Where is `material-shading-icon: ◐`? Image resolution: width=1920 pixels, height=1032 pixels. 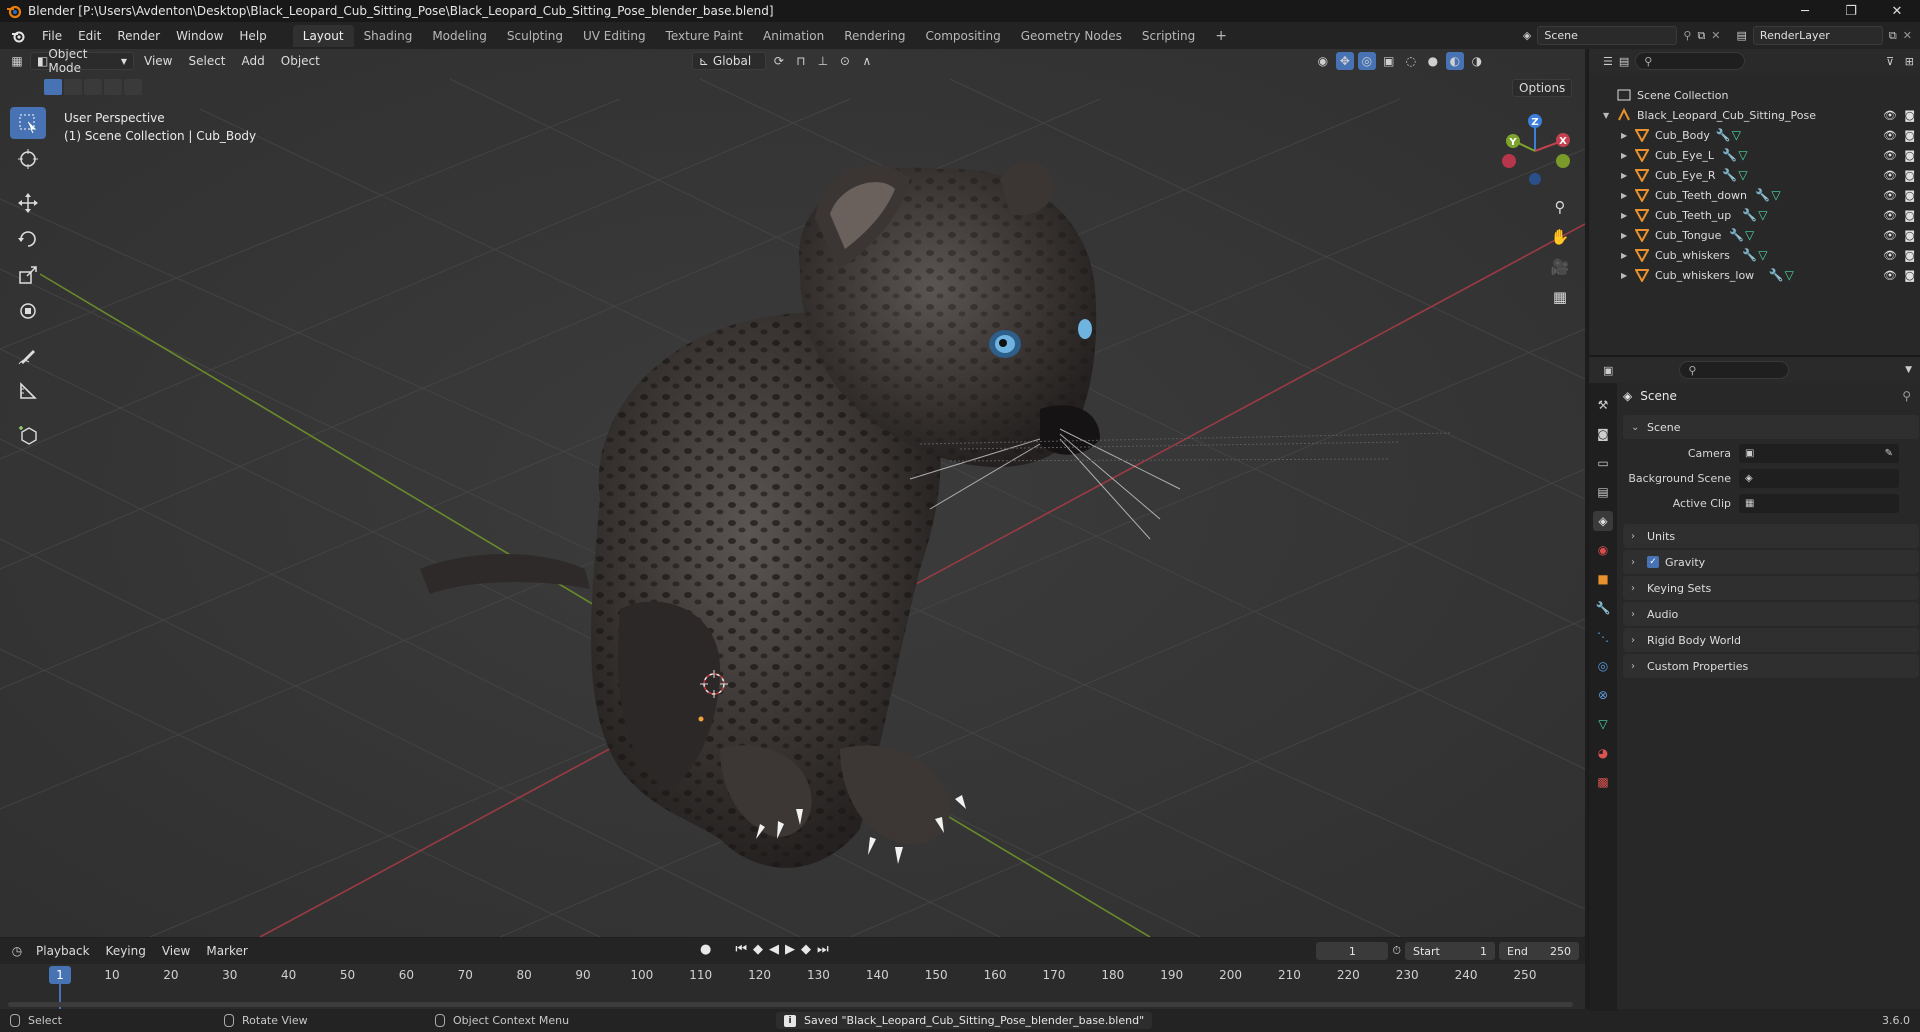 material-shading-icon: ◐ is located at coordinates (1454, 61).